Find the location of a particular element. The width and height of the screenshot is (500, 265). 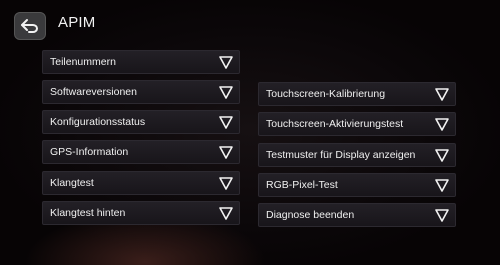

back-arrow-icon is located at coordinates (29, 26).